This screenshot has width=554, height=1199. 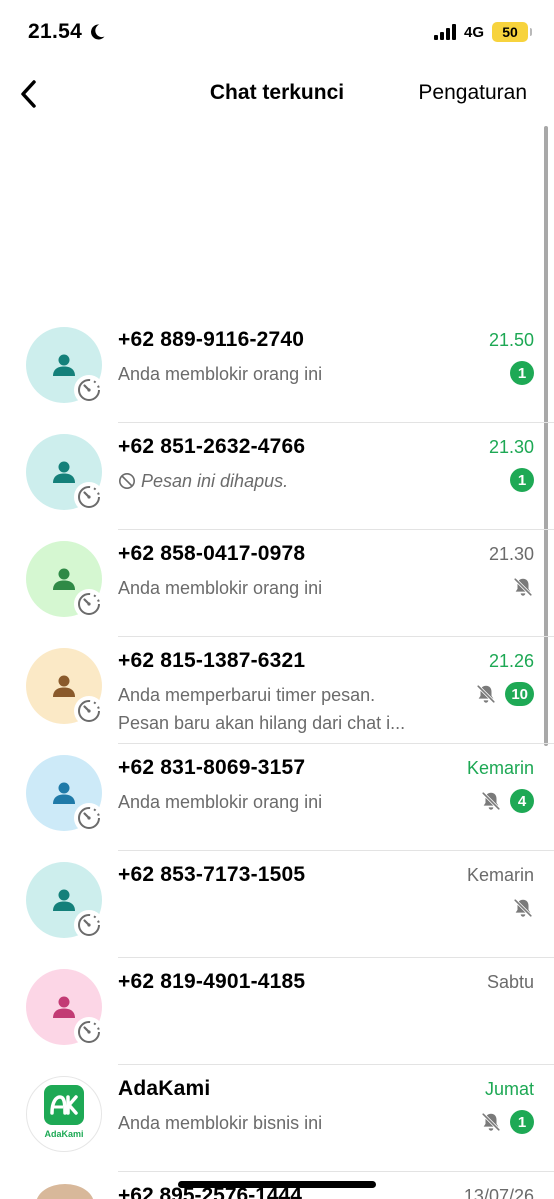 What do you see at coordinates (55, 31) in the screenshot?
I see `clock-text: 21.54` at bounding box center [55, 31].